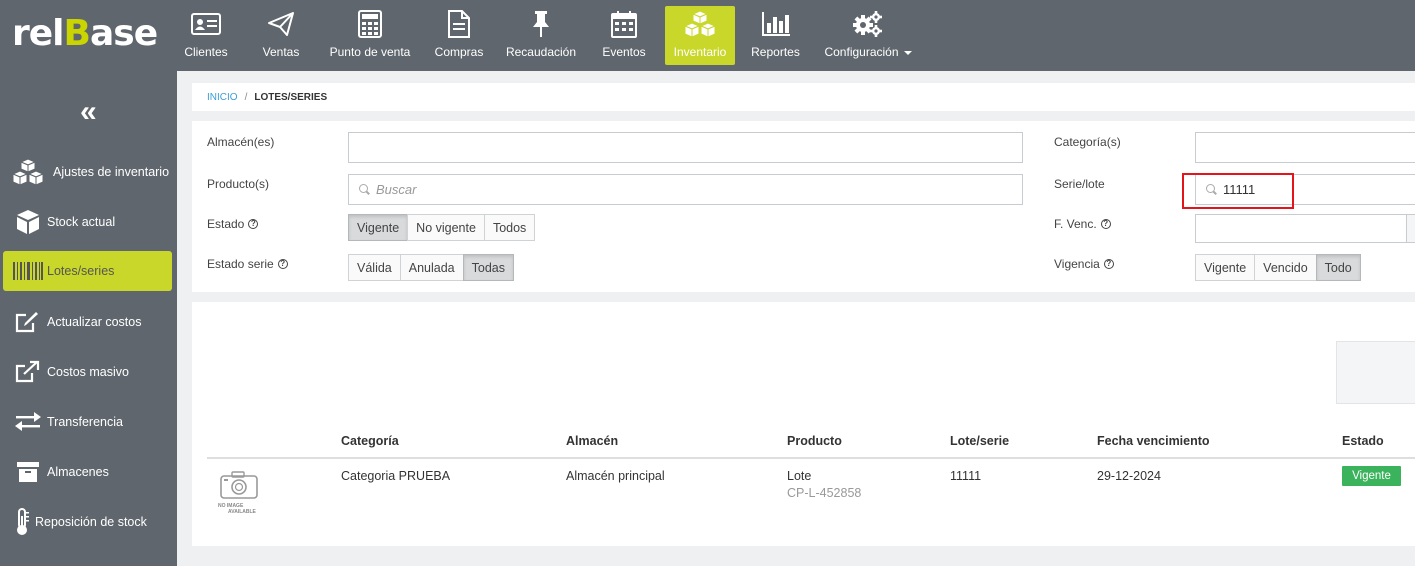 The image size is (1415, 566). Describe the element at coordinates (824, 484) in the screenshot. I see `cell-producto: Lote CP-L-452858` at that location.